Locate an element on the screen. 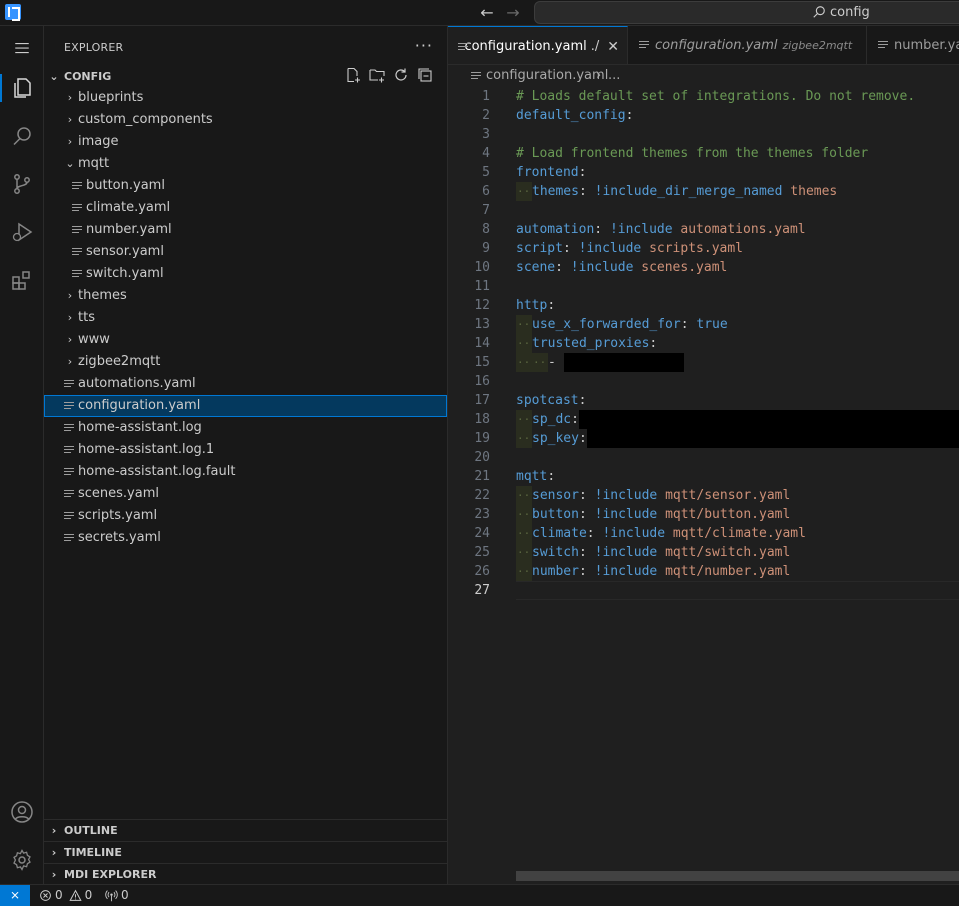 The image size is (959, 906). tab-configuration-yaml: configuration.yaml ./ ✕ is located at coordinates (538, 45).